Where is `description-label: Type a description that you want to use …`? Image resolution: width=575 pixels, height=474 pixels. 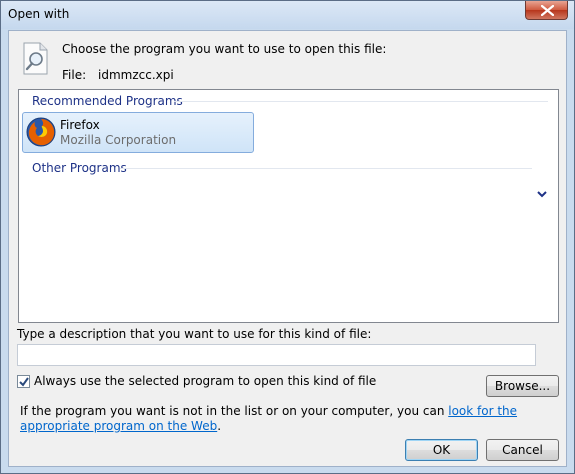
description-label: Type a description that you want to use … is located at coordinates (194, 334).